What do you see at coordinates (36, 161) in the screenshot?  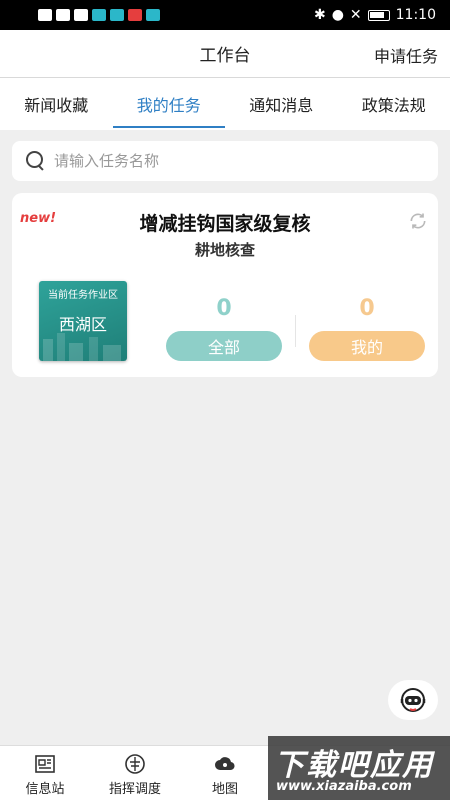 I see `search-icon` at bounding box center [36, 161].